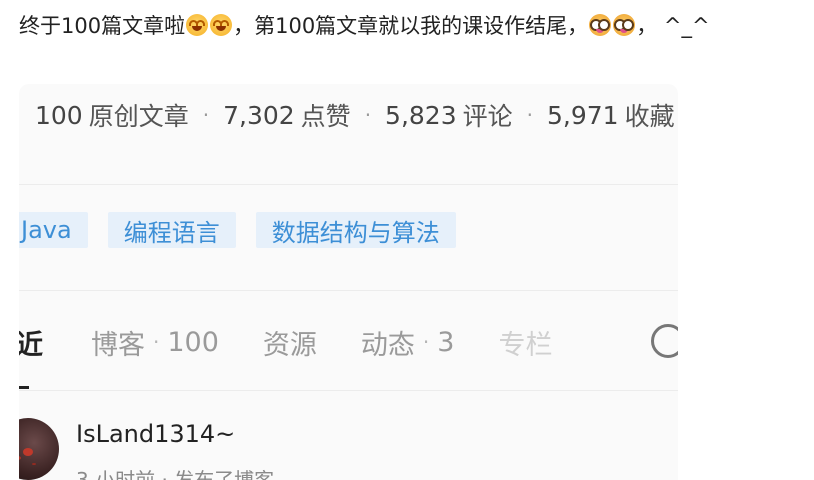  Describe the element at coordinates (487, 116) in the screenshot. I see `stat-comments-label: 评论` at that location.